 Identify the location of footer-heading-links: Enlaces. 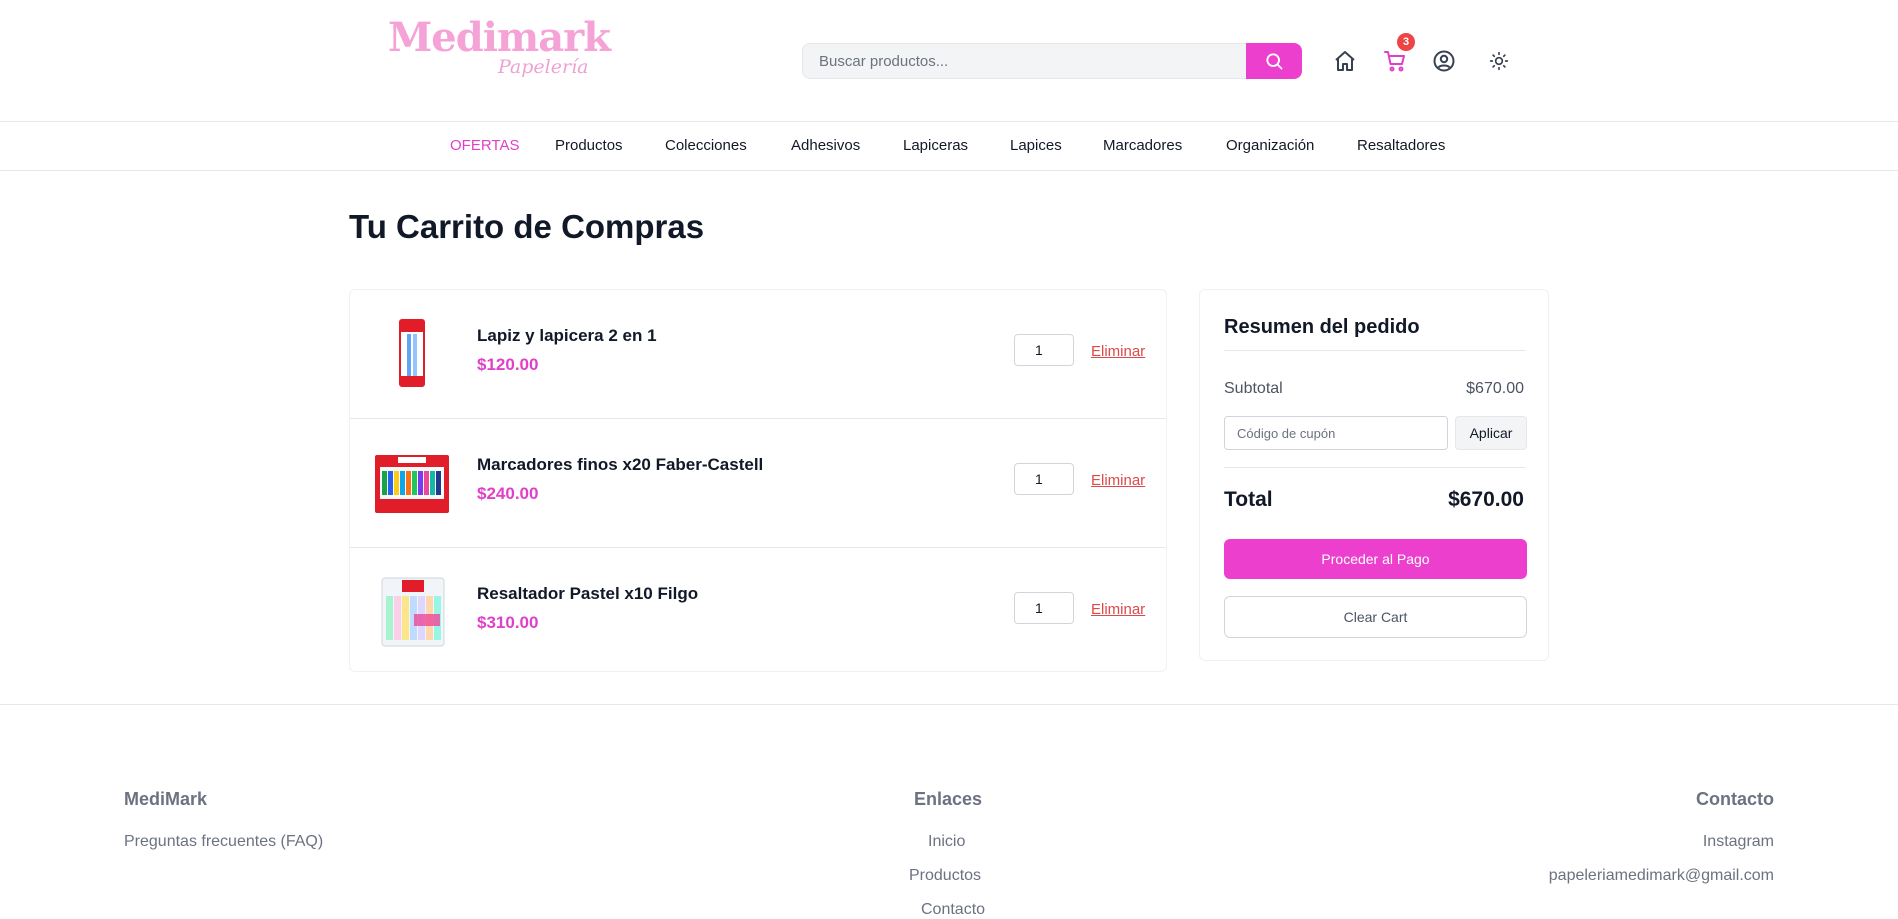
(948, 799).